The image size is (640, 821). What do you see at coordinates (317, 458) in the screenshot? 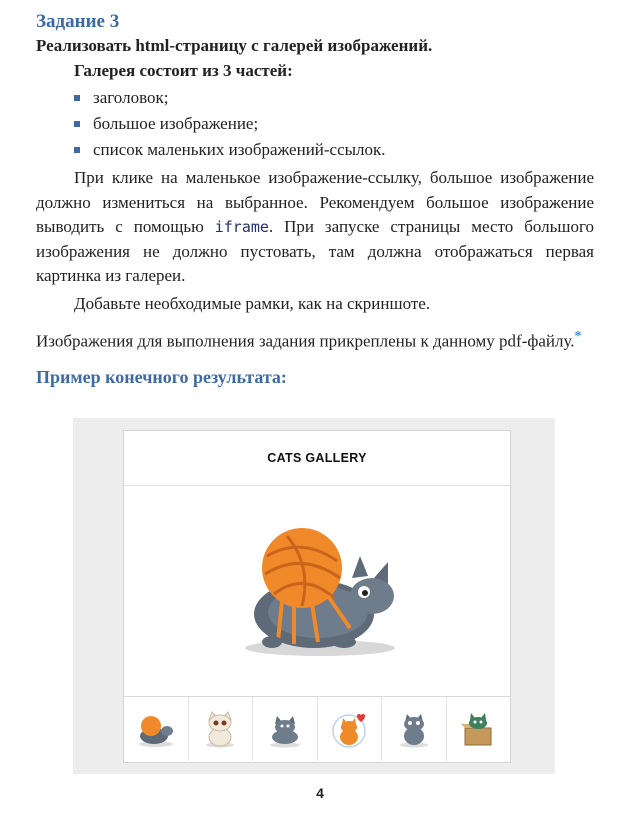
I see `gallery-title: CATS GALLERY` at bounding box center [317, 458].